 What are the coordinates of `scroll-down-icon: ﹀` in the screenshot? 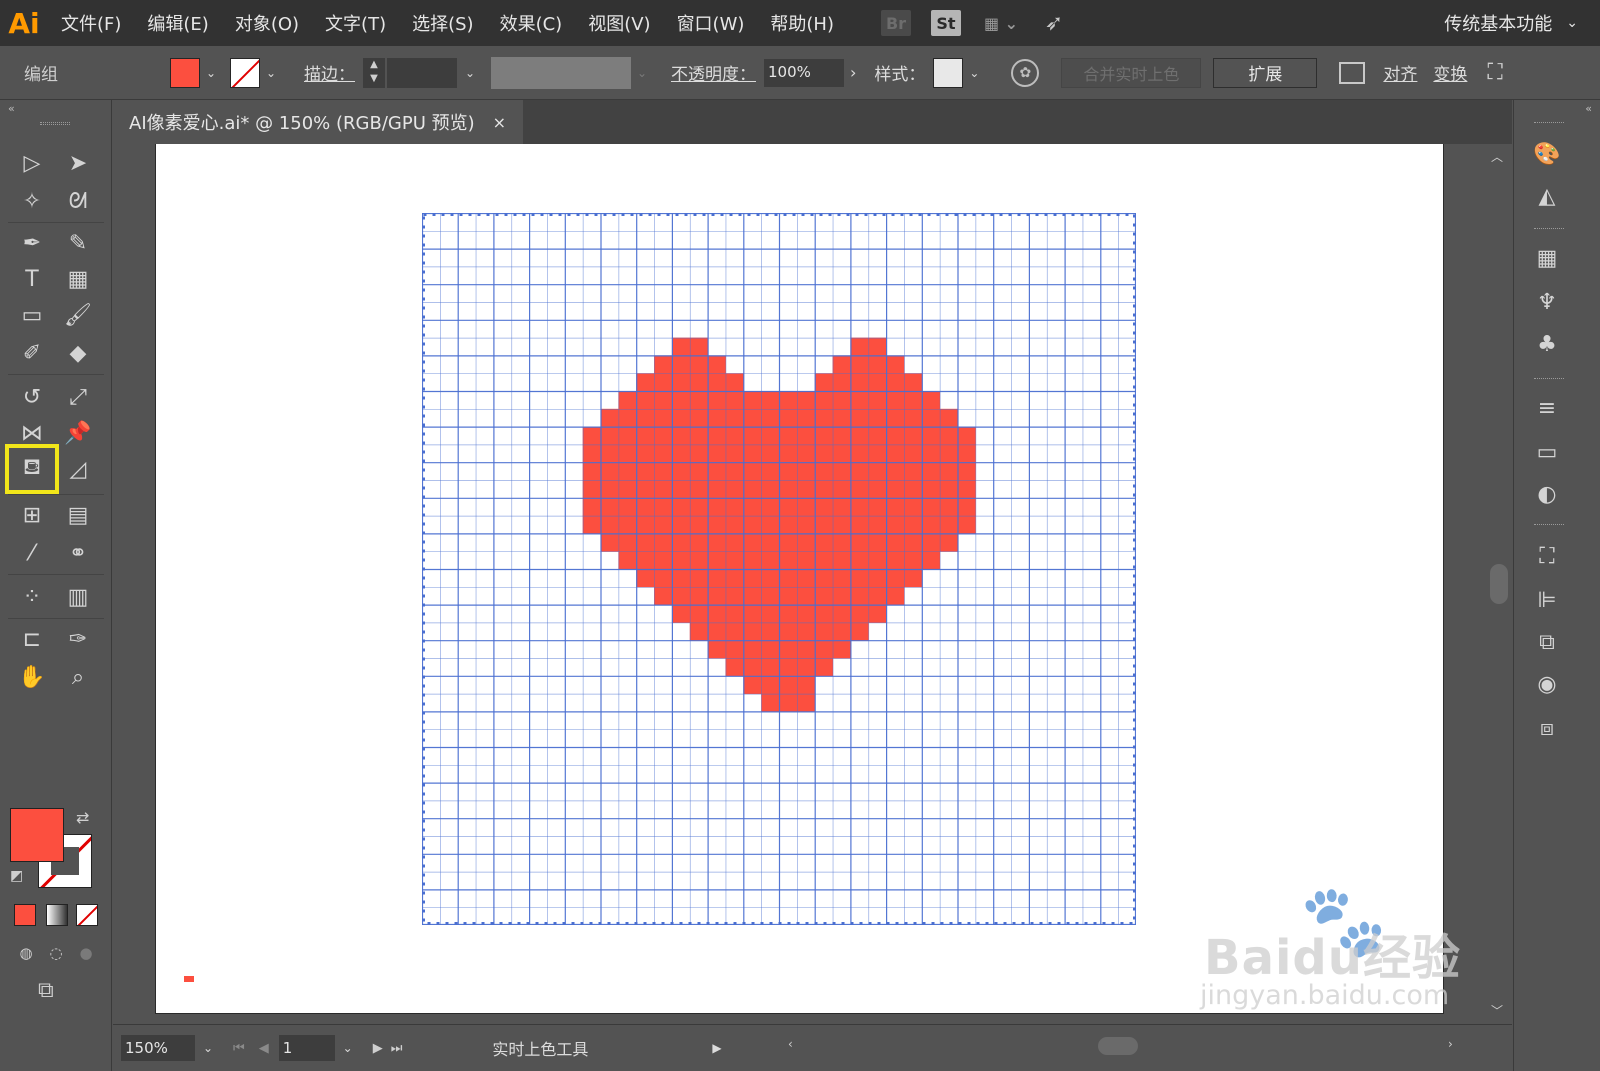 It's located at (1497, 1010).